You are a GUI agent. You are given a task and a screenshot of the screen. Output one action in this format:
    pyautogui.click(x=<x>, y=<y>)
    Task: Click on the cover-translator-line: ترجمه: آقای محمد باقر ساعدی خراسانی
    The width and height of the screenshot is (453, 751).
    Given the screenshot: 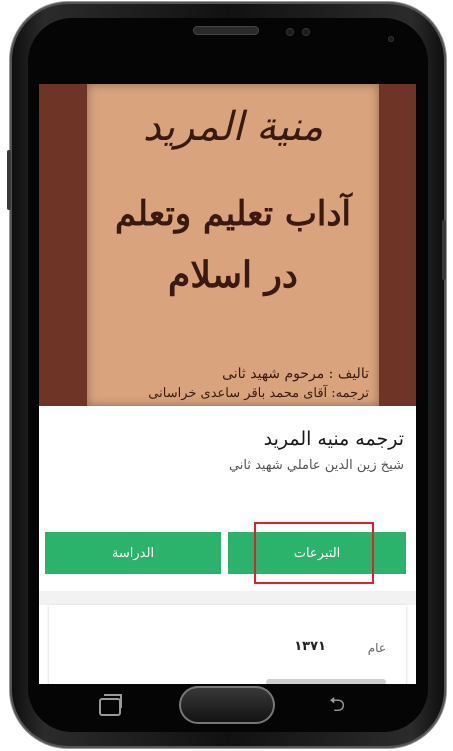 What is the action you would take?
    pyautogui.click(x=258, y=393)
    